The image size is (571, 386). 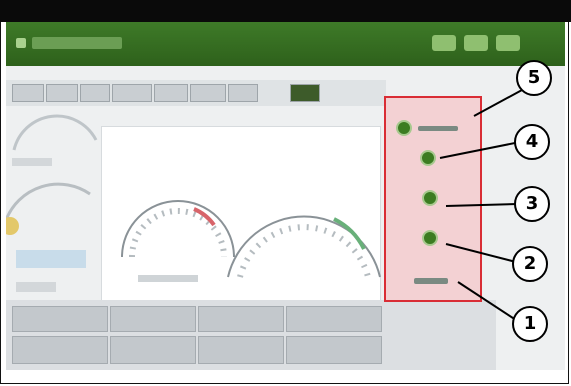 I want to click on title-bar, so click(x=285, y=44).